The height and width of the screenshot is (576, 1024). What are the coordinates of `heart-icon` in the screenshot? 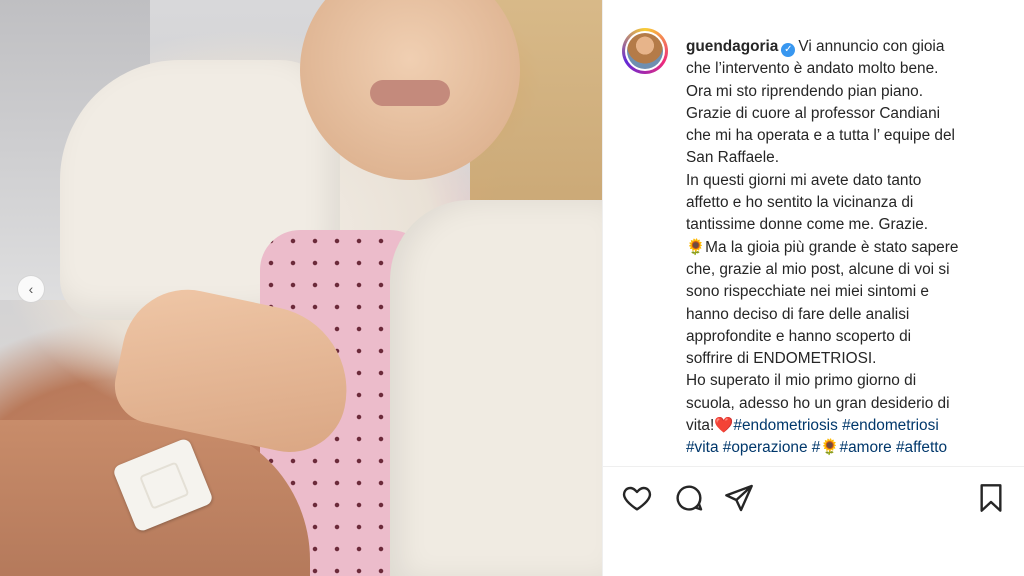 It's located at (637, 498).